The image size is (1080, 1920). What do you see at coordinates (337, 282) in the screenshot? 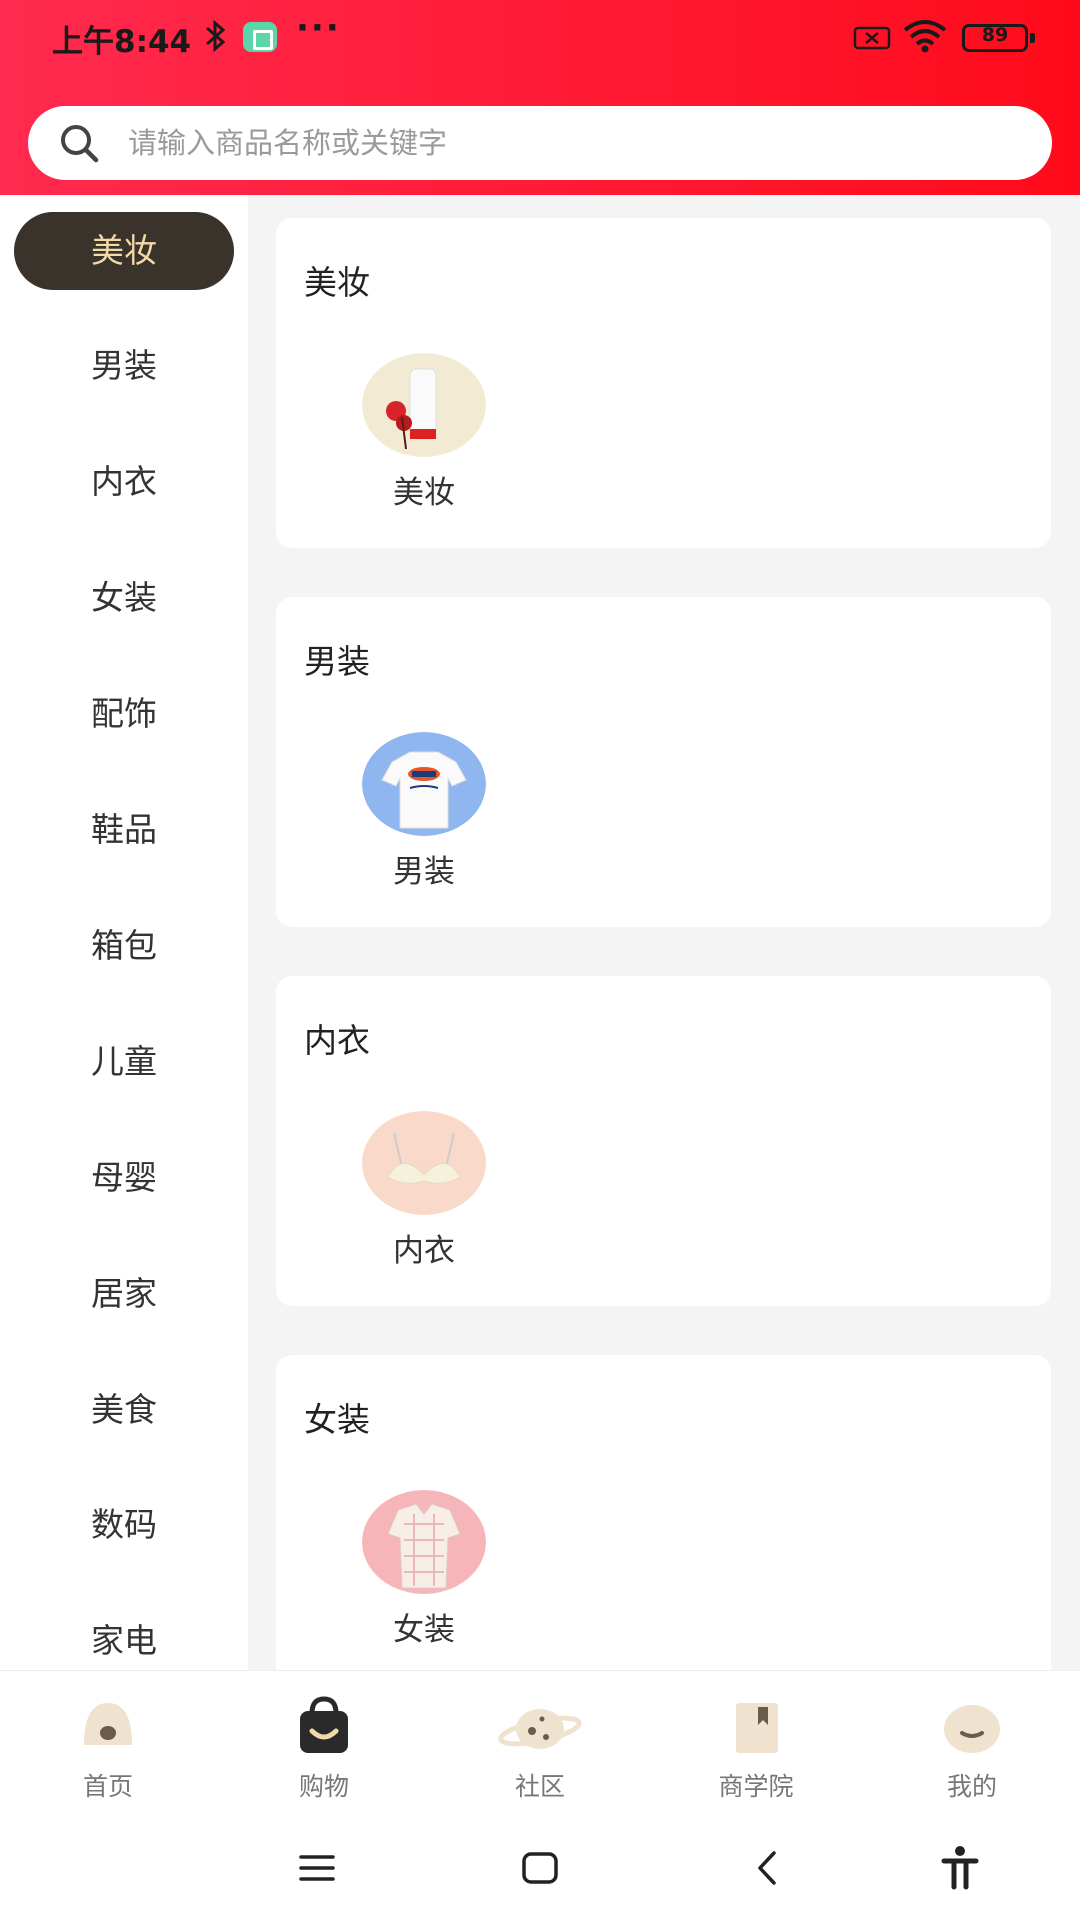
I see `section-title: 美妆` at bounding box center [337, 282].